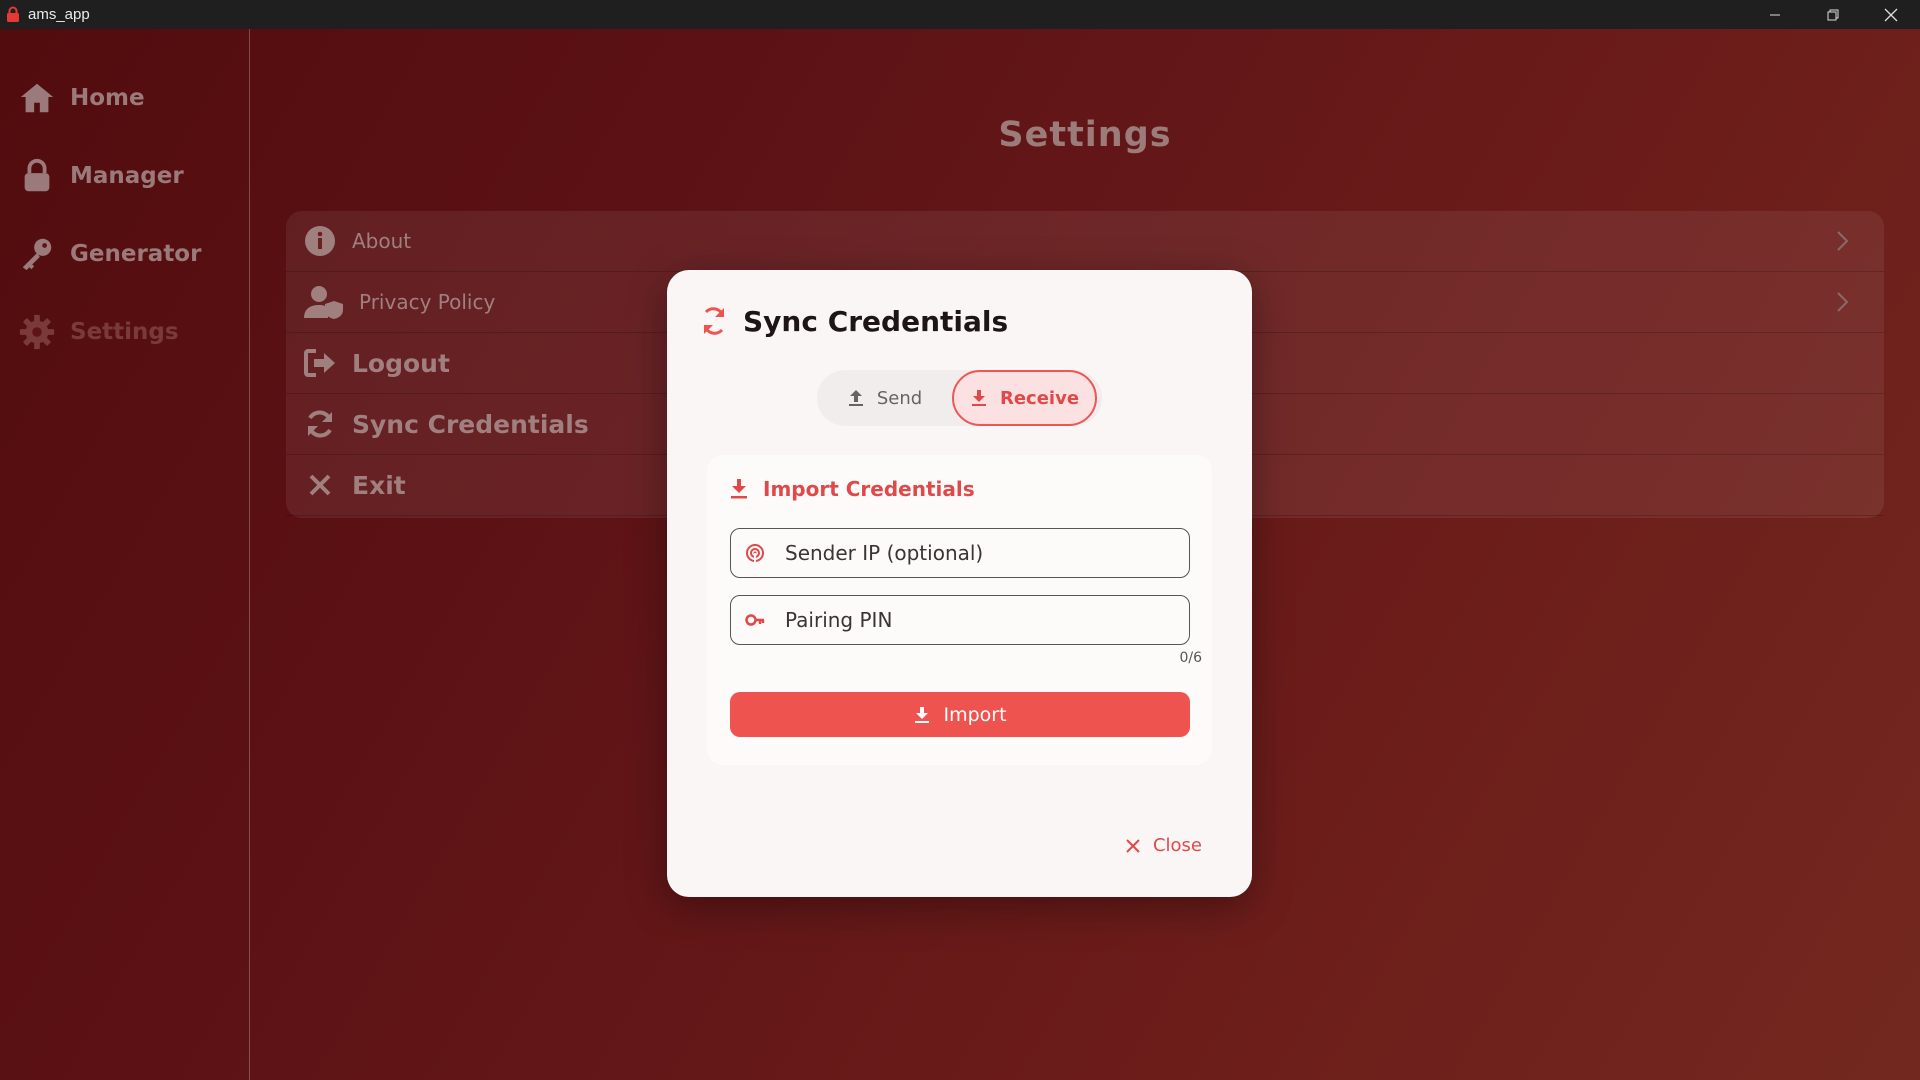  Describe the element at coordinates (107, 98) in the screenshot. I see `sidebar-item-label: Home` at that location.